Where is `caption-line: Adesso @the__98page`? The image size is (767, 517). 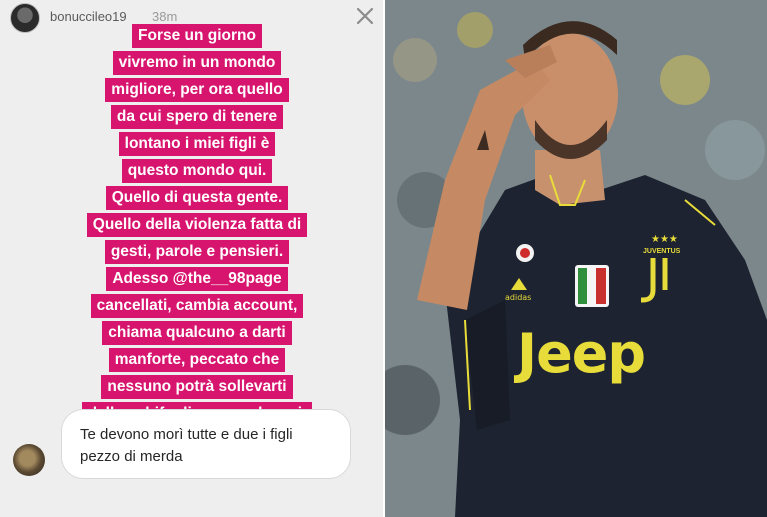 caption-line: Adesso @the__98page is located at coordinates (197, 279).